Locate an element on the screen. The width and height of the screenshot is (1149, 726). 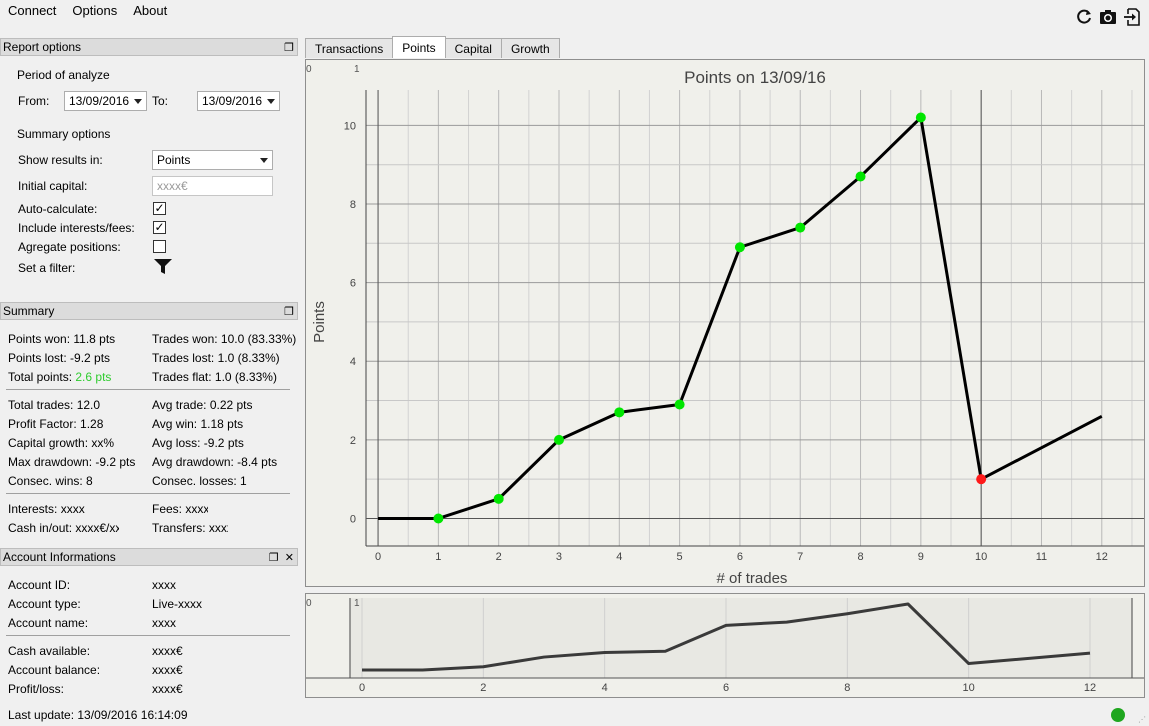
y-axis-label: Points is located at coordinates (319, 322).